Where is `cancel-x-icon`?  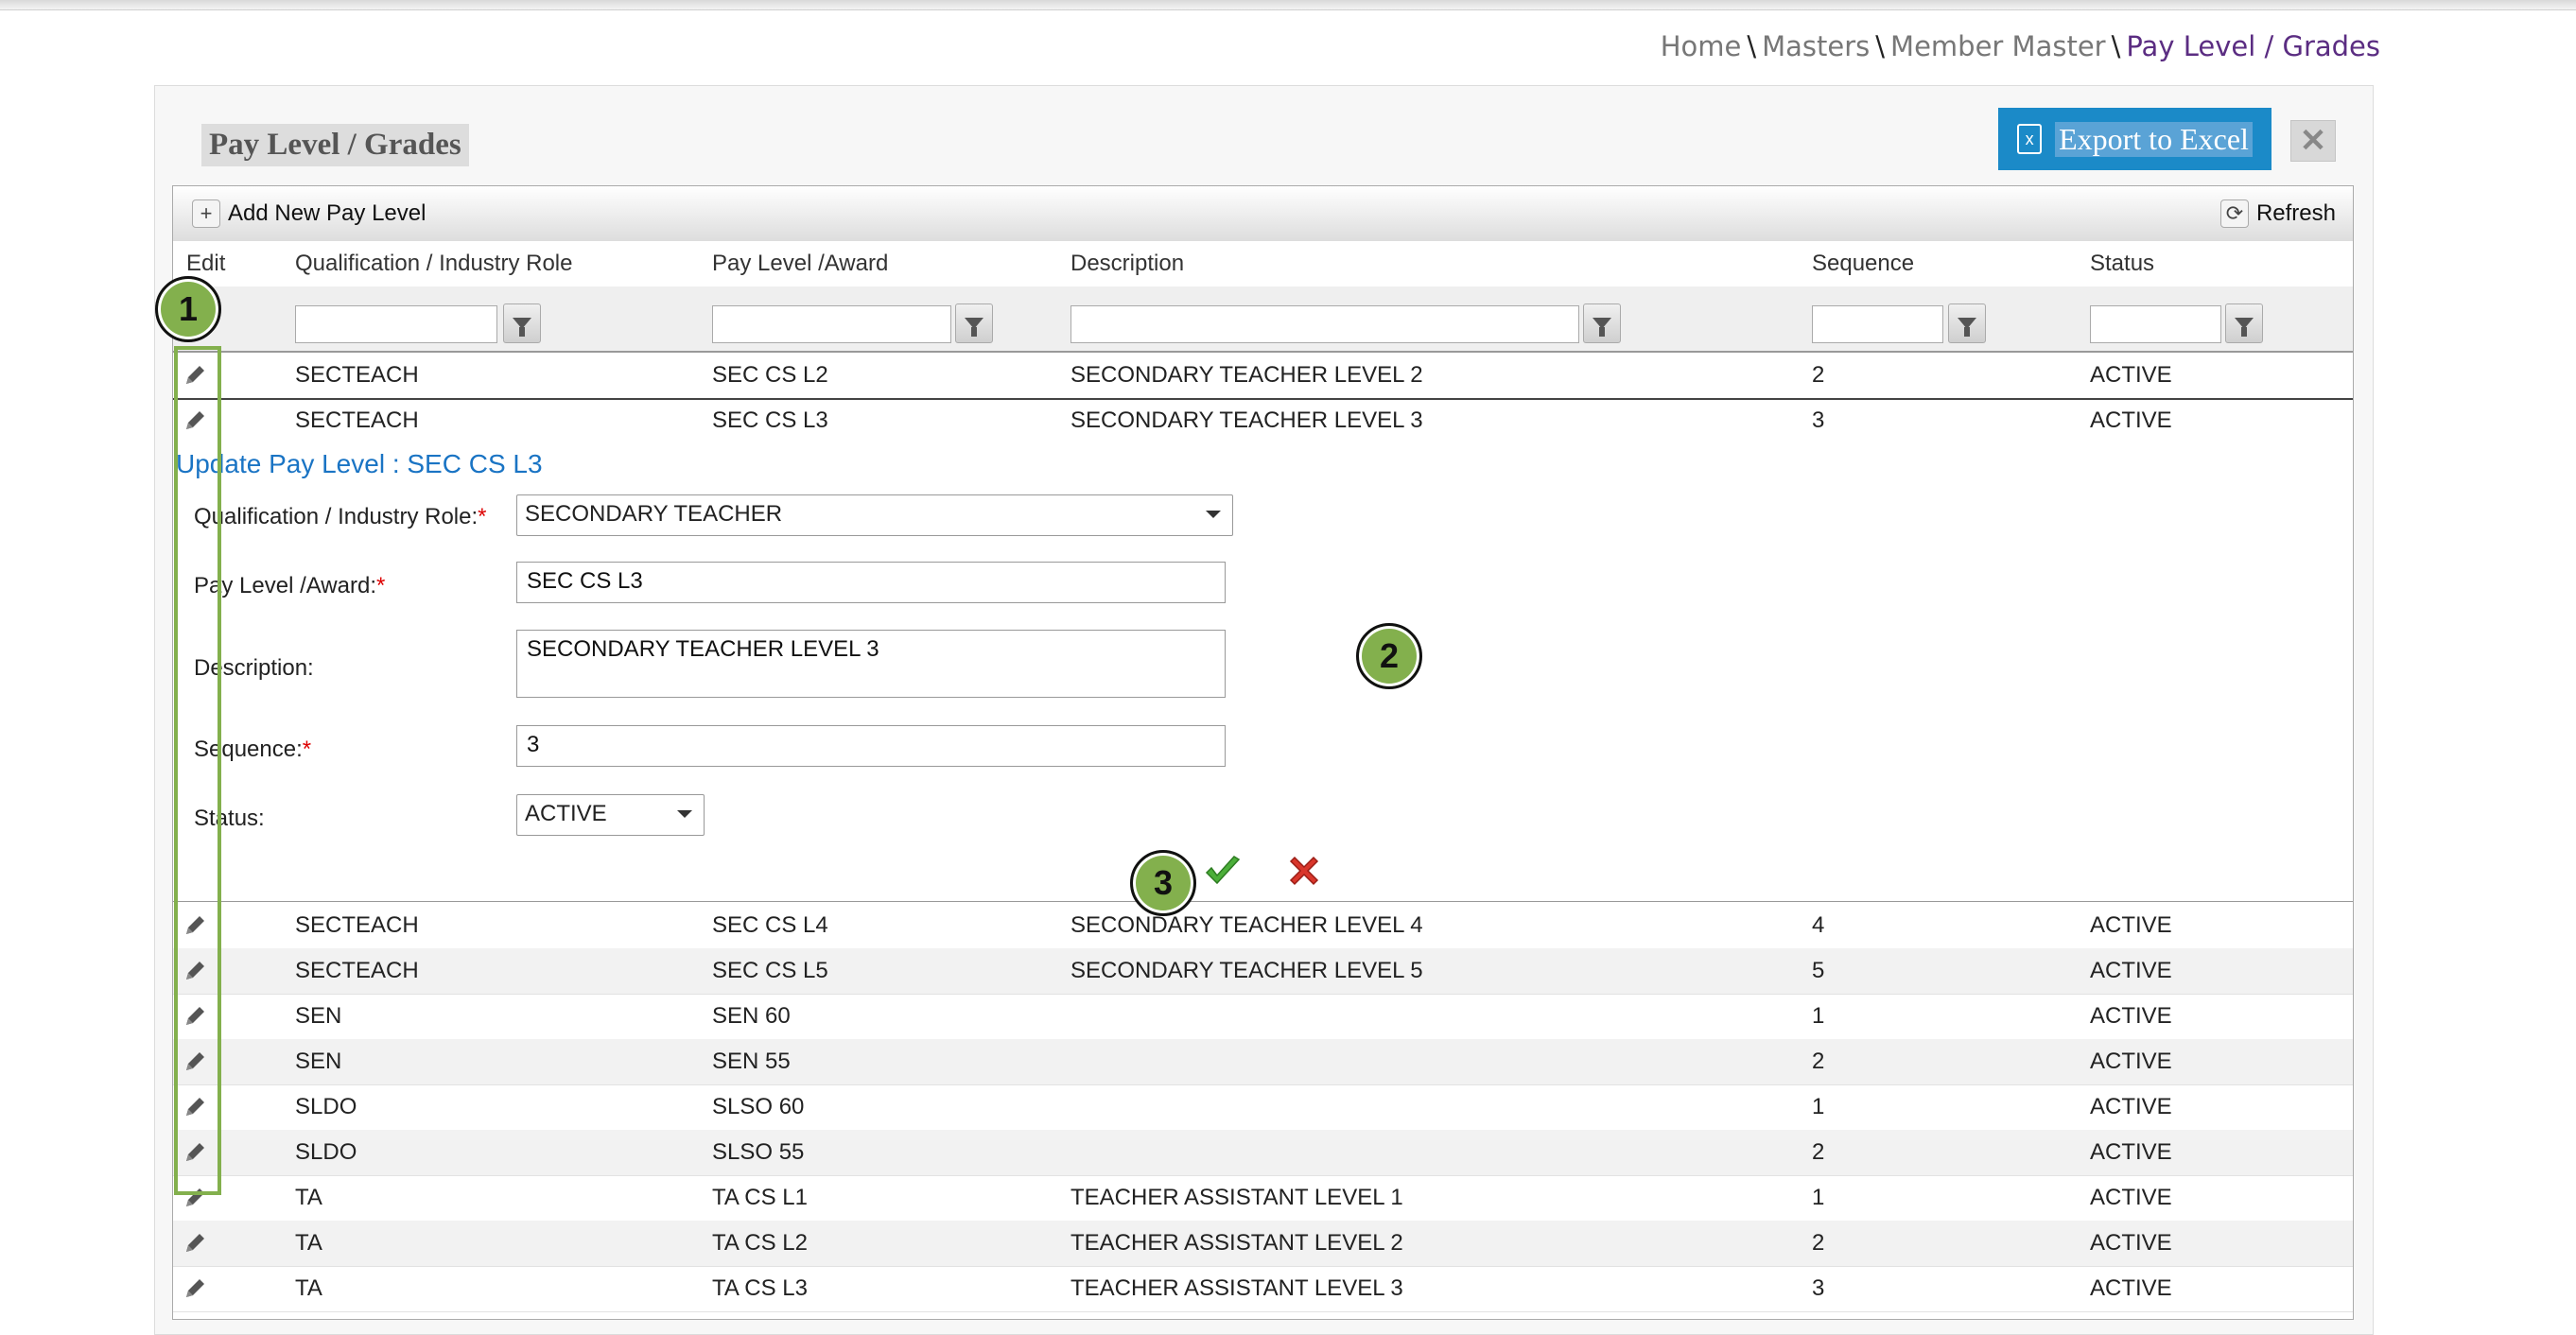
cancel-x-icon is located at coordinates (1304, 873).